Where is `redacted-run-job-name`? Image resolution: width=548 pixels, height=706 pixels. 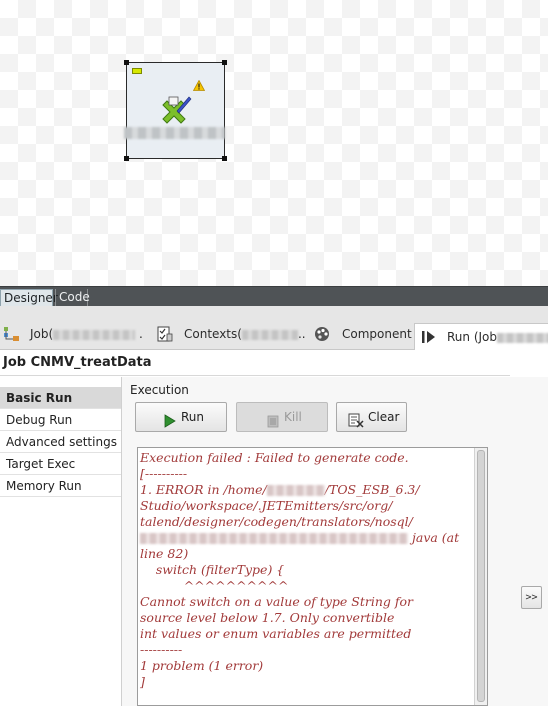
redacted-run-job-name is located at coordinates (522, 337).